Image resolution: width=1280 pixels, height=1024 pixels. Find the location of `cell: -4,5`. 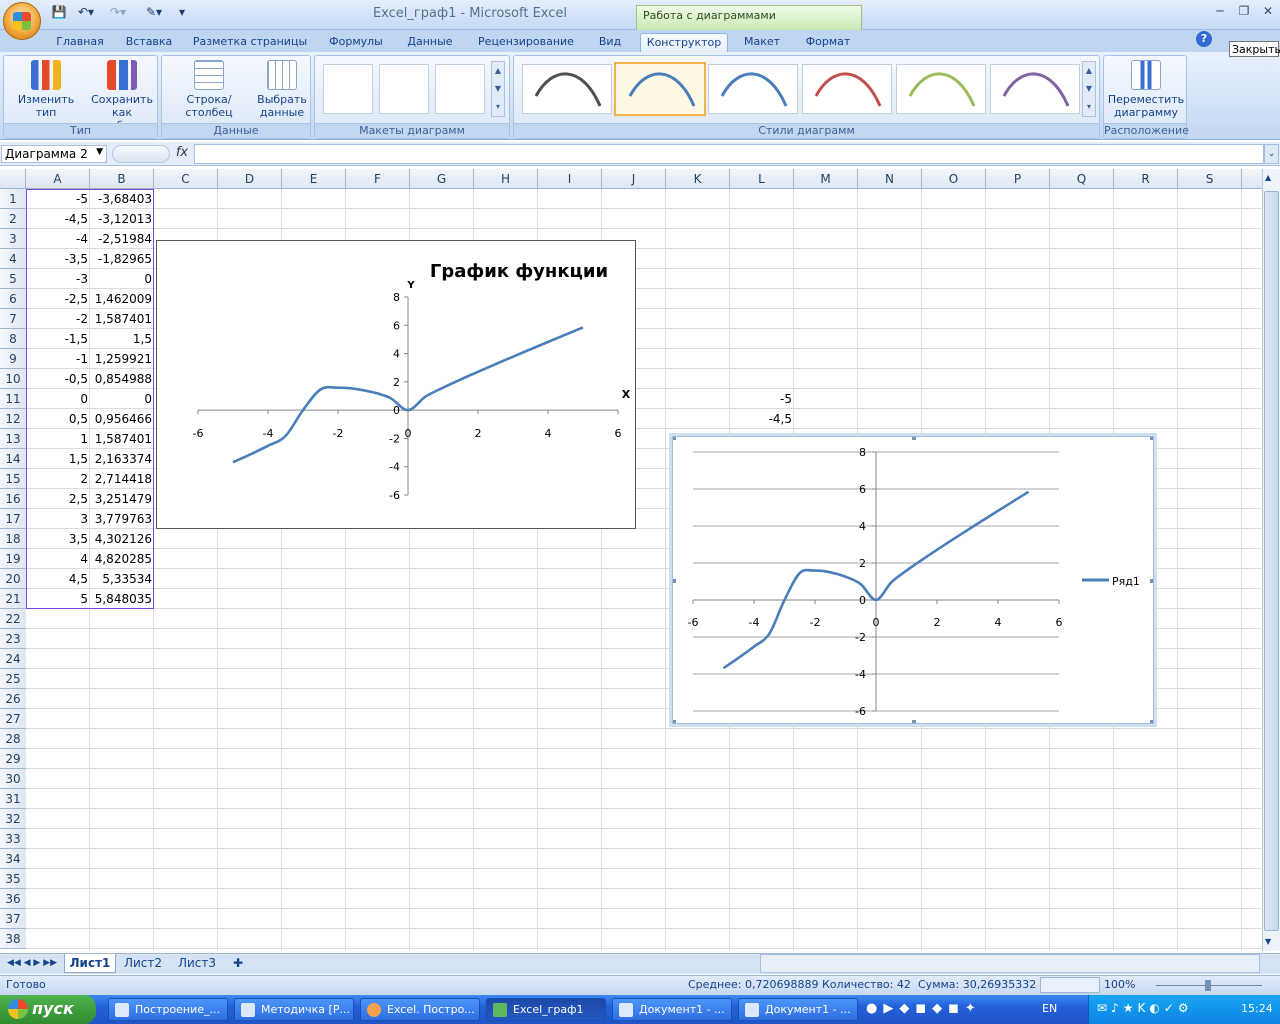

cell: -4,5 is located at coordinates (762, 419).